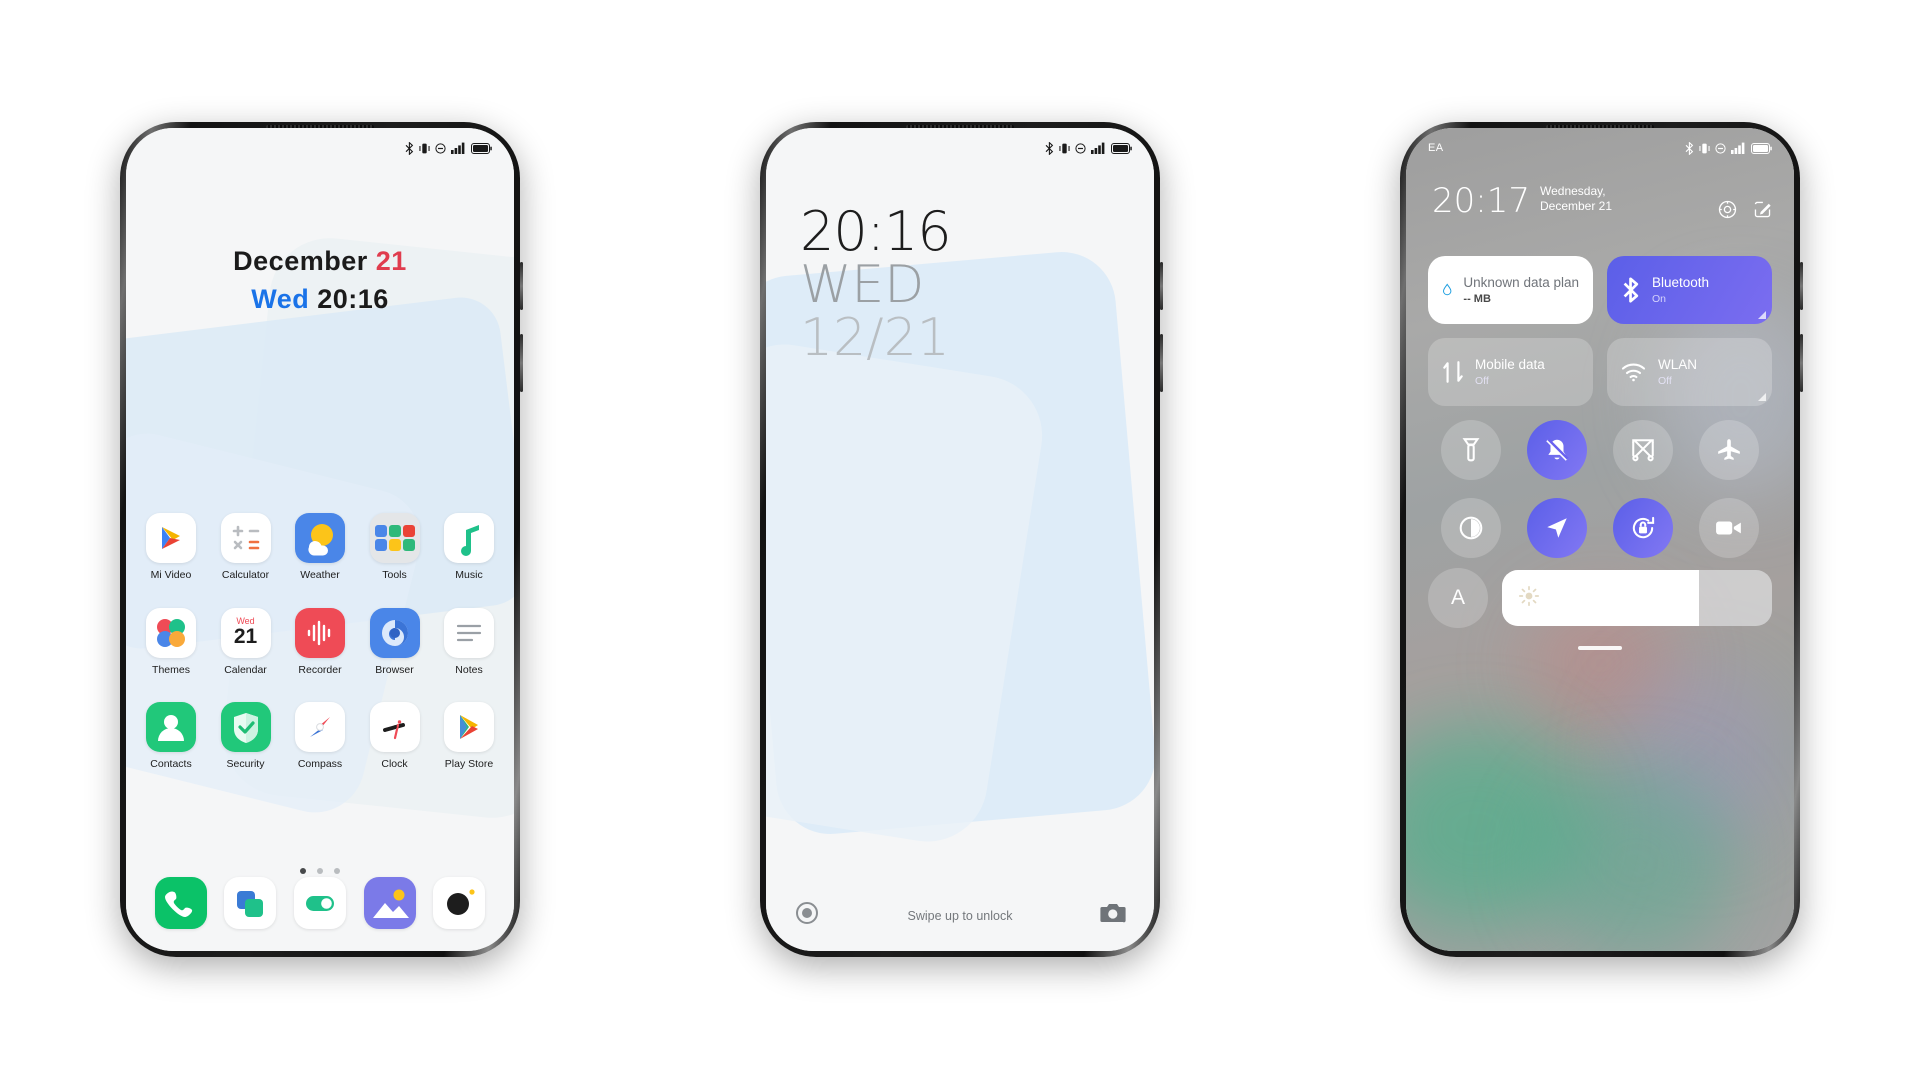  Describe the element at coordinates (245, 538) in the screenshot. I see `calculator-icon` at that location.